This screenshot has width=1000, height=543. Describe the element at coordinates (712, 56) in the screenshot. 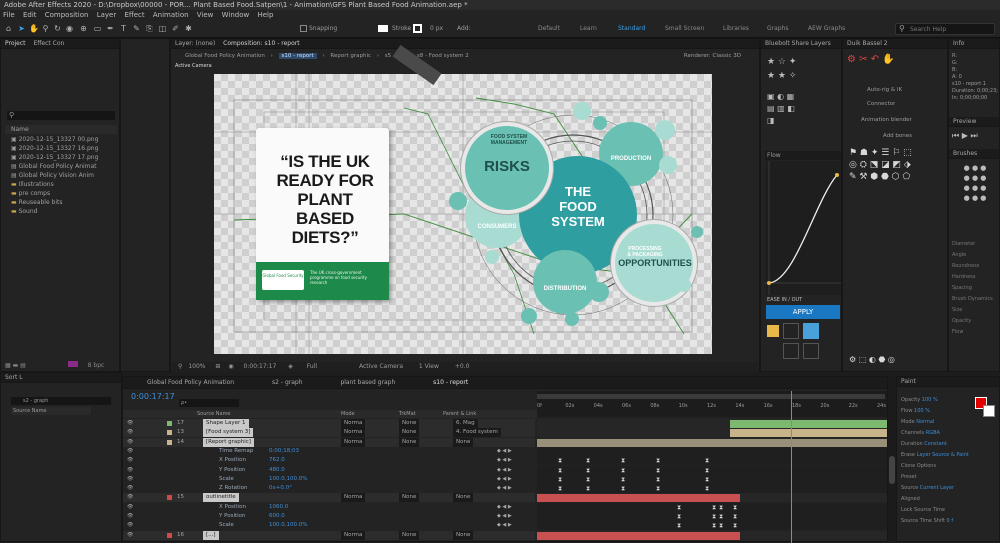

I see `renderer-label: Renderer: Classic 3D` at that location.